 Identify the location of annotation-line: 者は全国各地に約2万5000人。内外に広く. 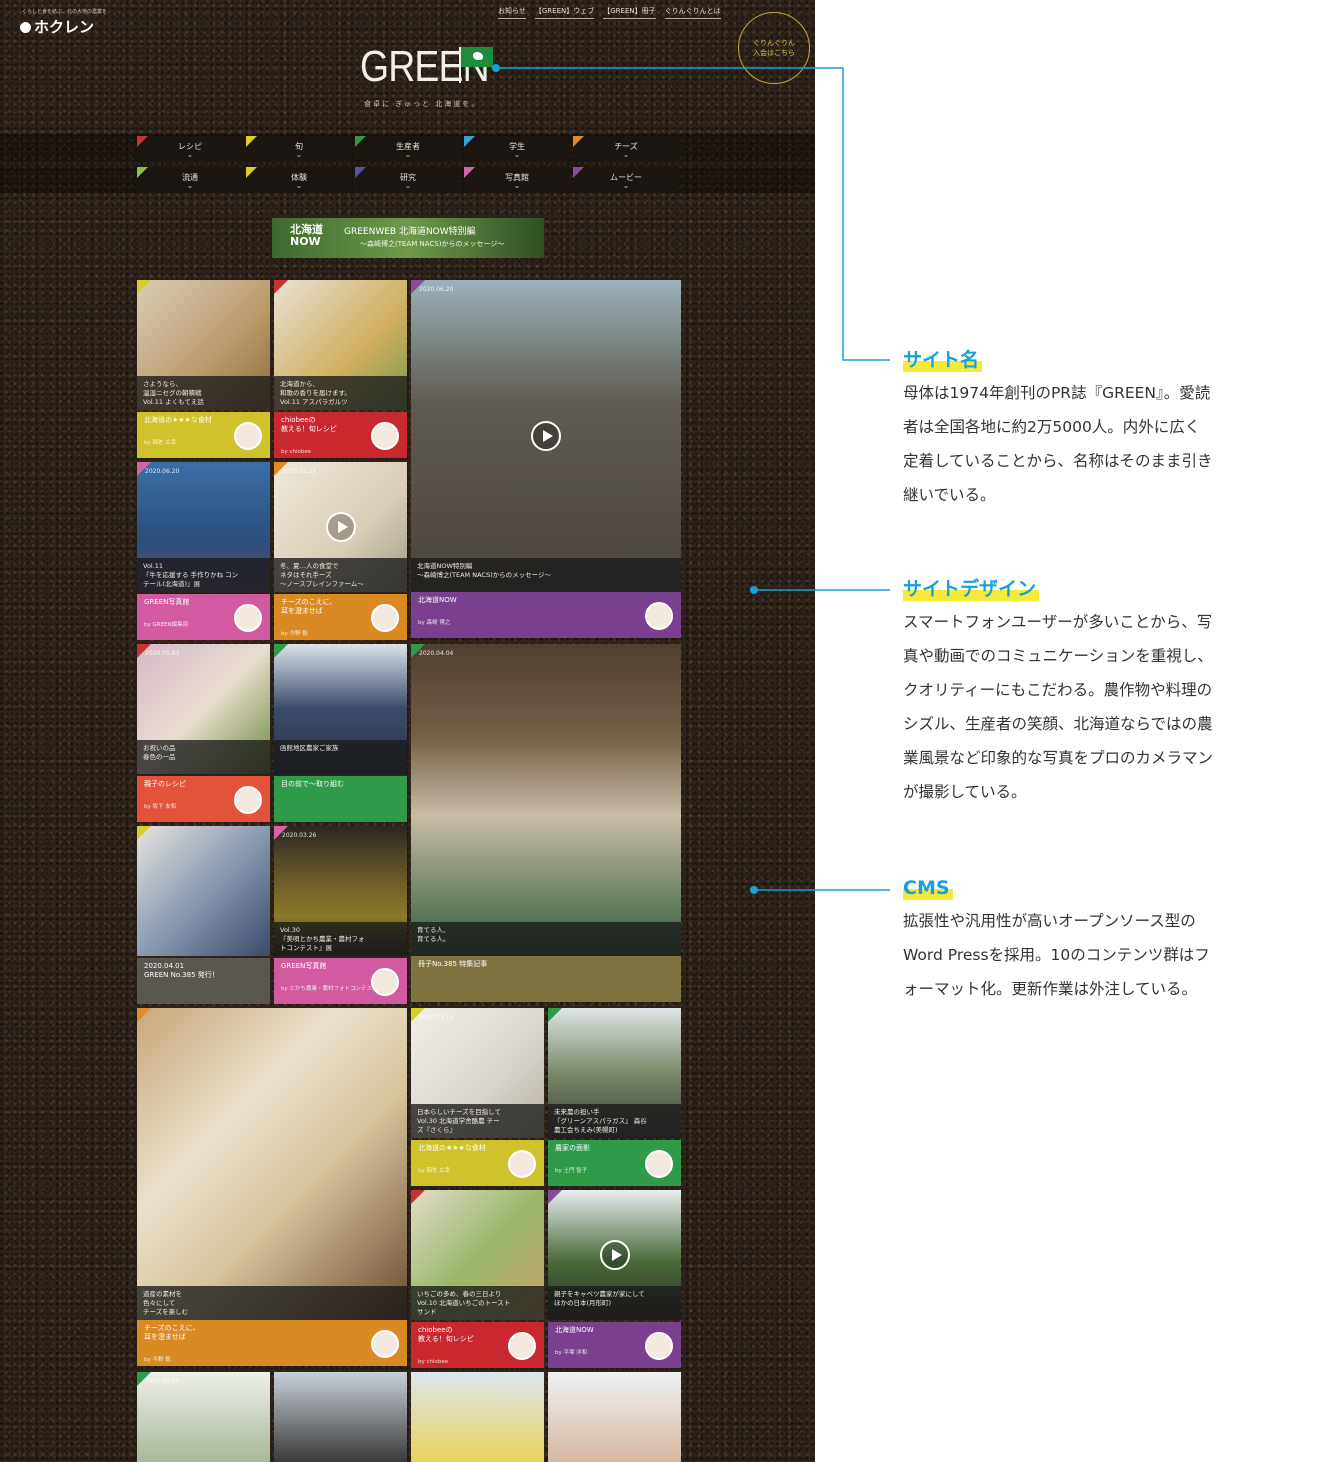
(1052, 427).